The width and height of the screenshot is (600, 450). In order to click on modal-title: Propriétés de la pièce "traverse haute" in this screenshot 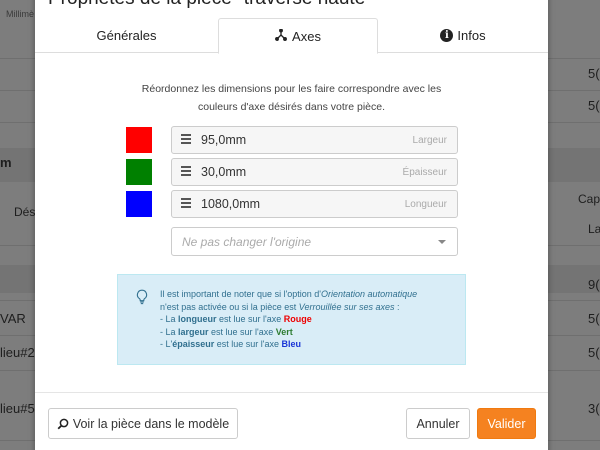, I will do `click(210, 5)`.